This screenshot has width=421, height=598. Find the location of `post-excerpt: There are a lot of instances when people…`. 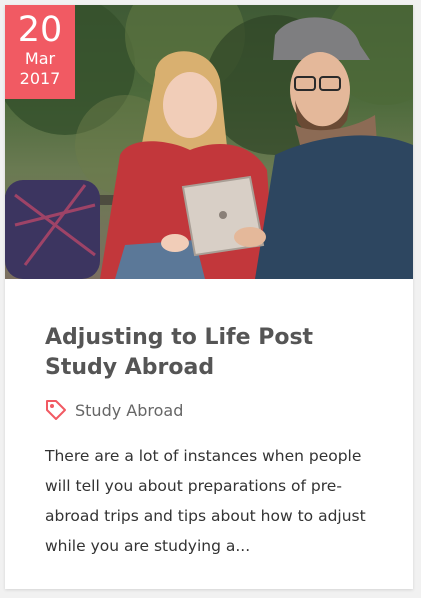

post-excerpt: There are a lot of instances when people… is located at coordinates (205, 501).